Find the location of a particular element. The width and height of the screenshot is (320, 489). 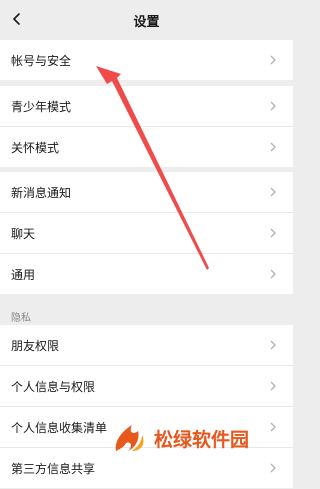

menu-item-label: 个人信息收集清单 is located at coordinates (59, 428).